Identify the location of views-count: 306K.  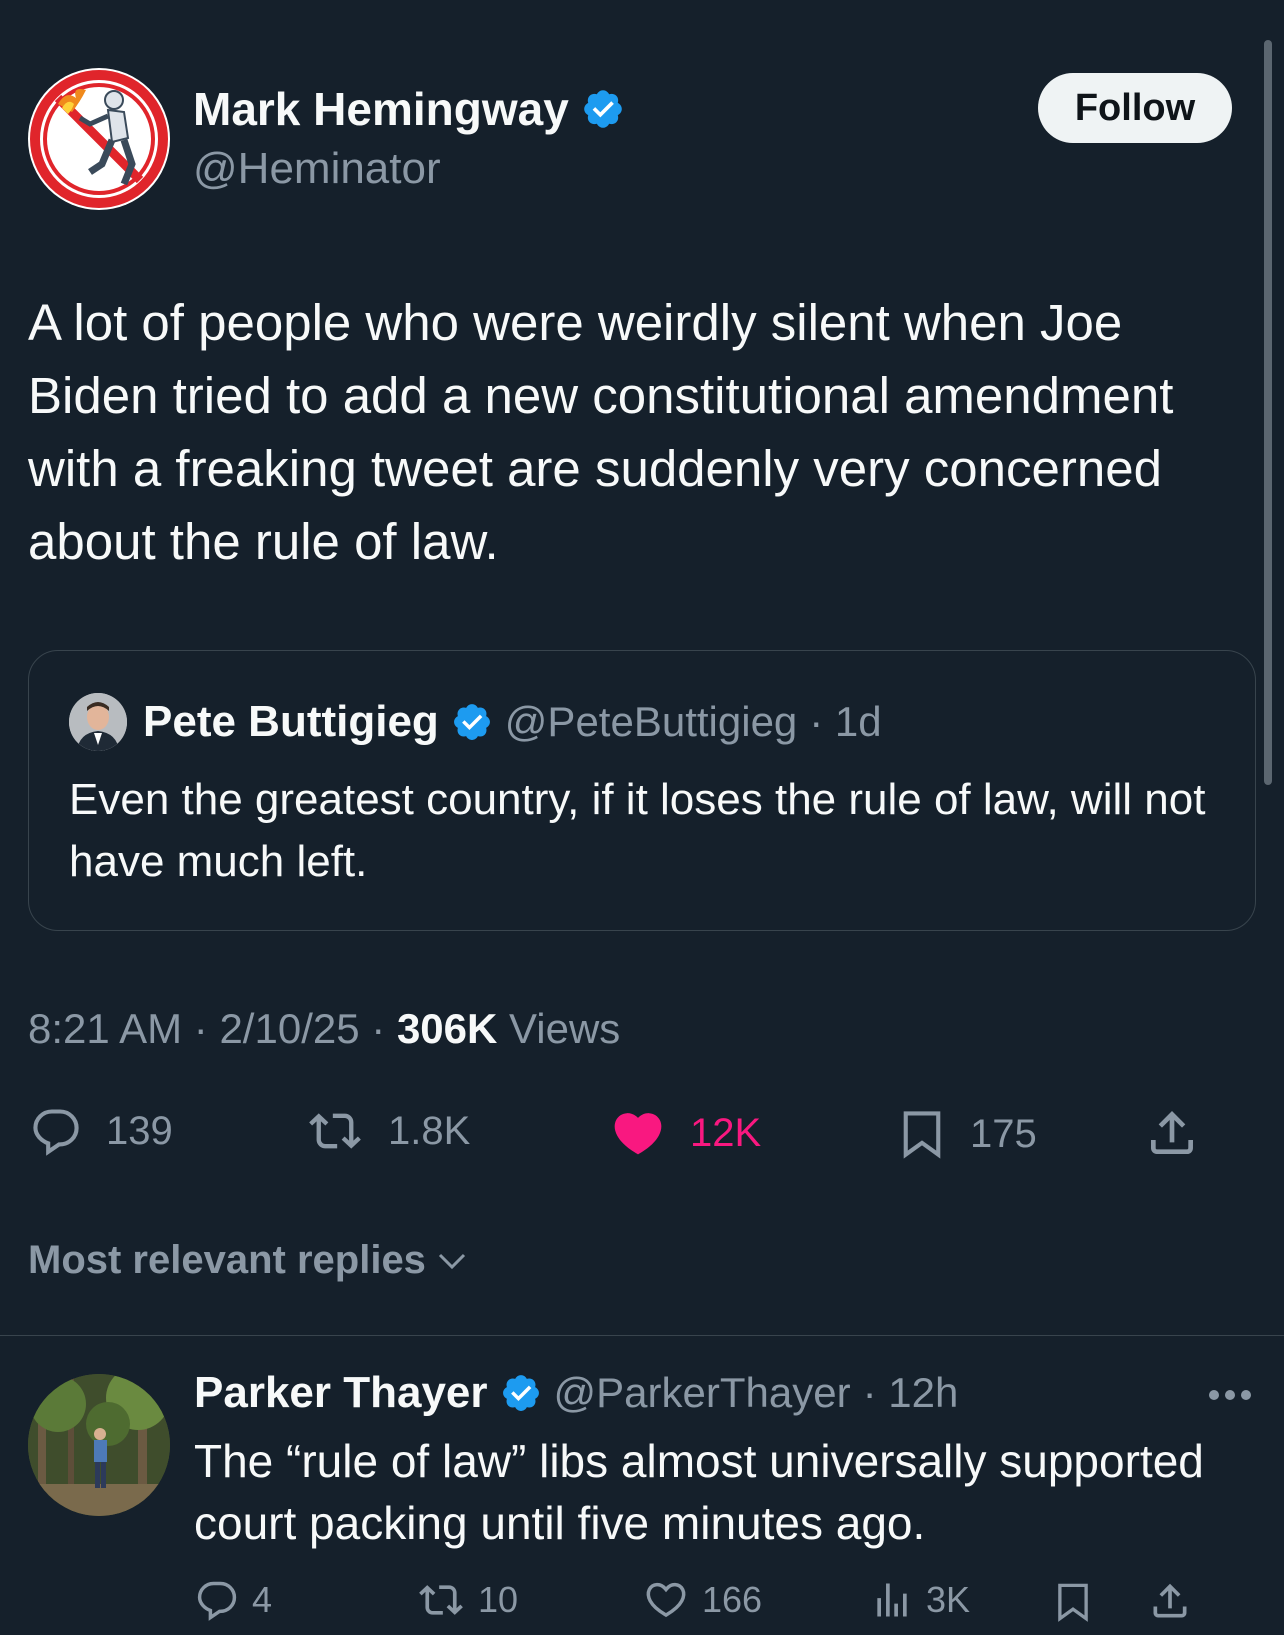
(447, 1028).